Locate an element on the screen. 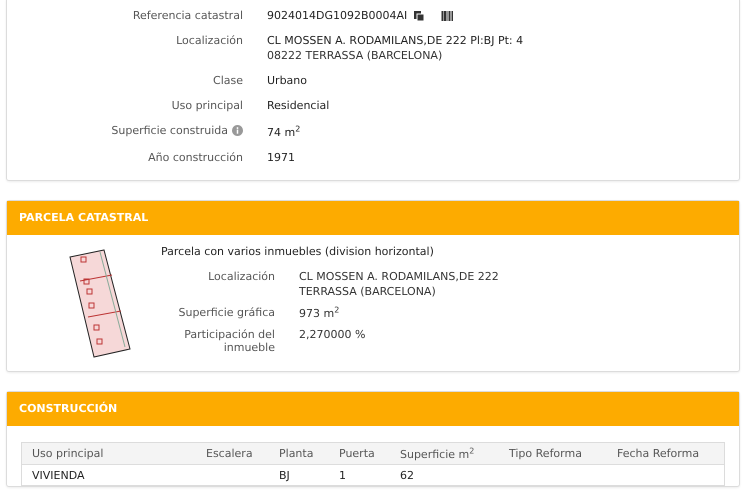 The image size is (750, 500). field-label: Participación del inmueble is located at coordinates (229, 341).